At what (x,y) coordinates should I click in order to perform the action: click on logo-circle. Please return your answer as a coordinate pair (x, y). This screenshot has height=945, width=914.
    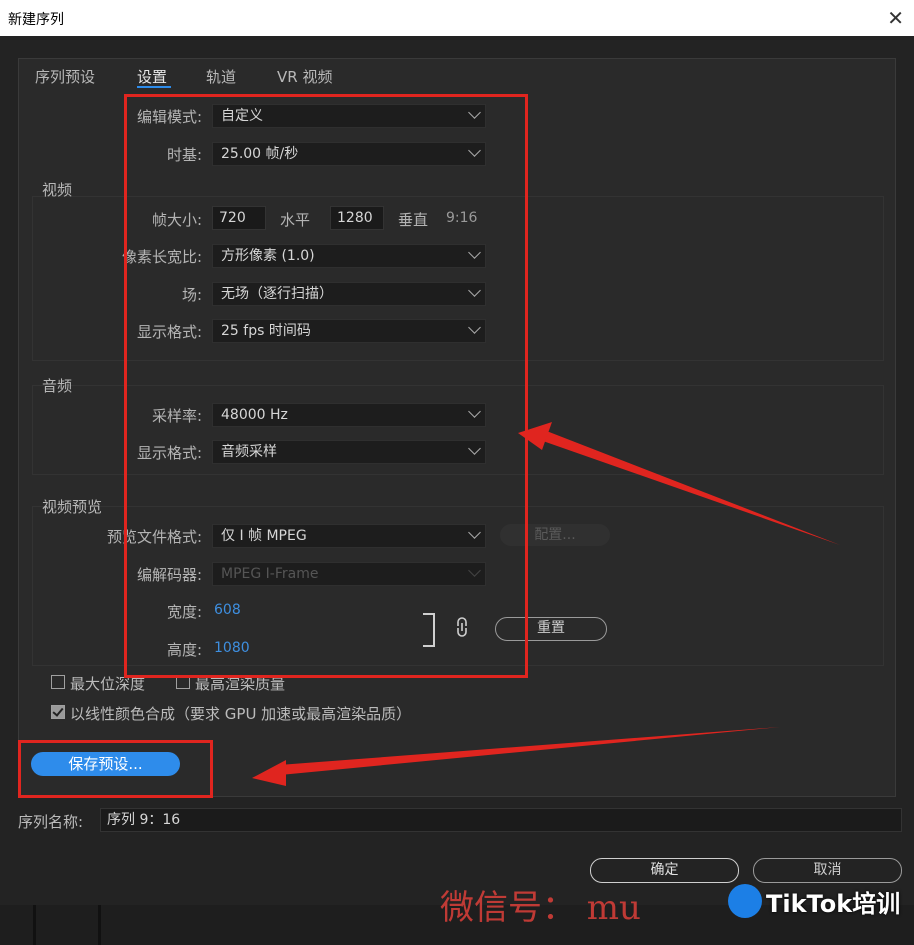
    Looking at the image, I should click on (745, 901).